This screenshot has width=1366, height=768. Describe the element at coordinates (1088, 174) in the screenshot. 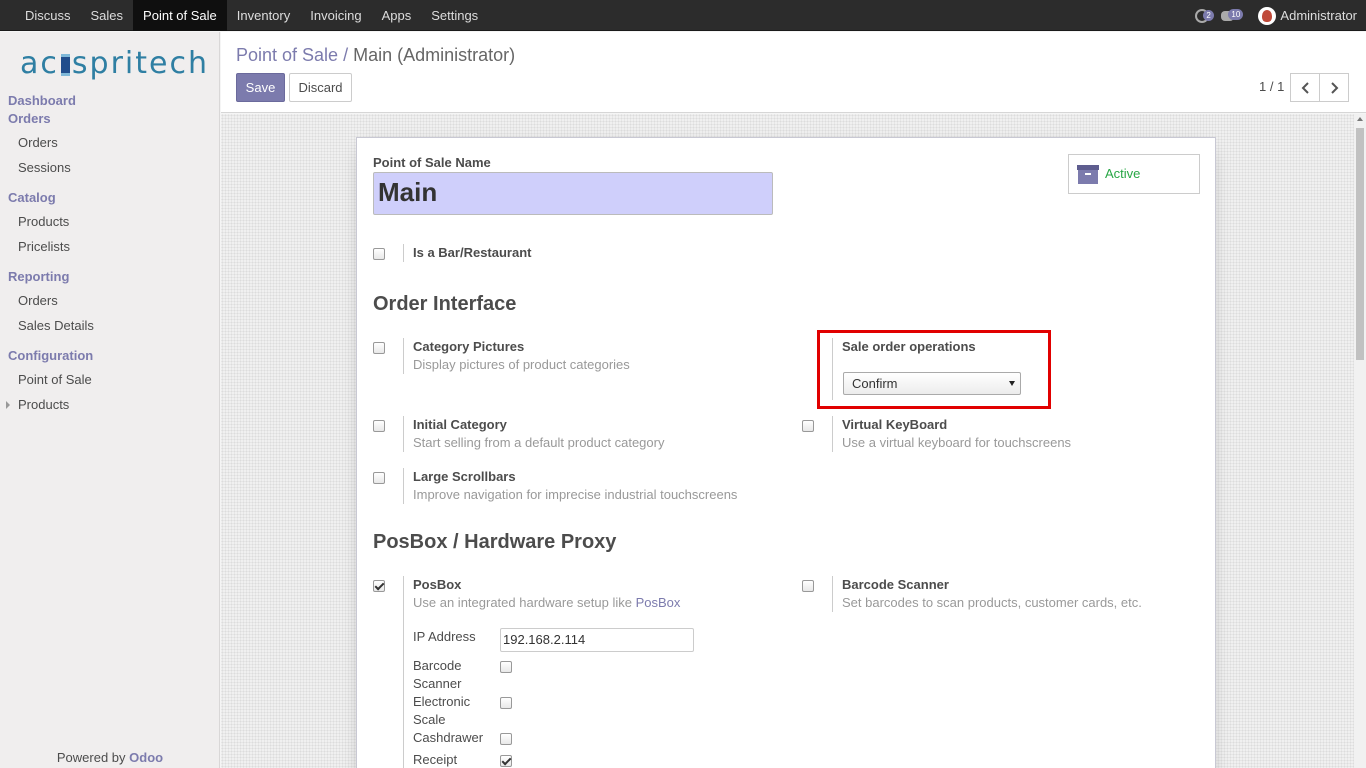

I see `archive-icon` at that location.